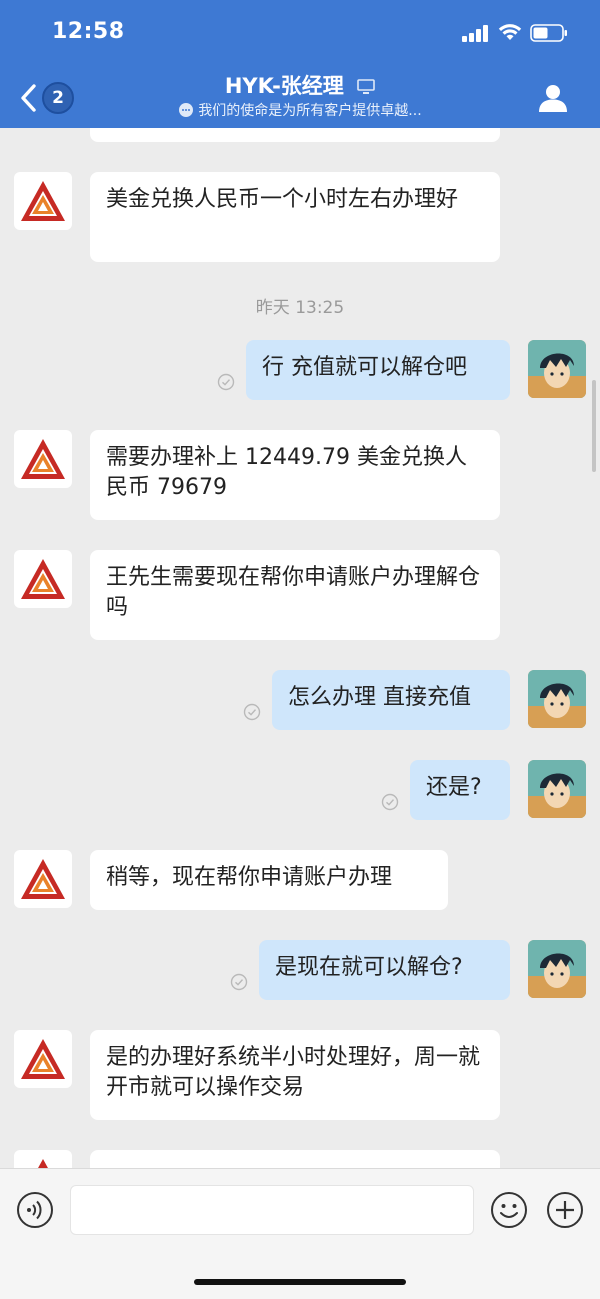 This screenshot has width=600, height=1299. What do you see at coordinates (284, 86) in the screenshot?
I see `chat-title: HYK-张经理` at bounding box center [284, 86].